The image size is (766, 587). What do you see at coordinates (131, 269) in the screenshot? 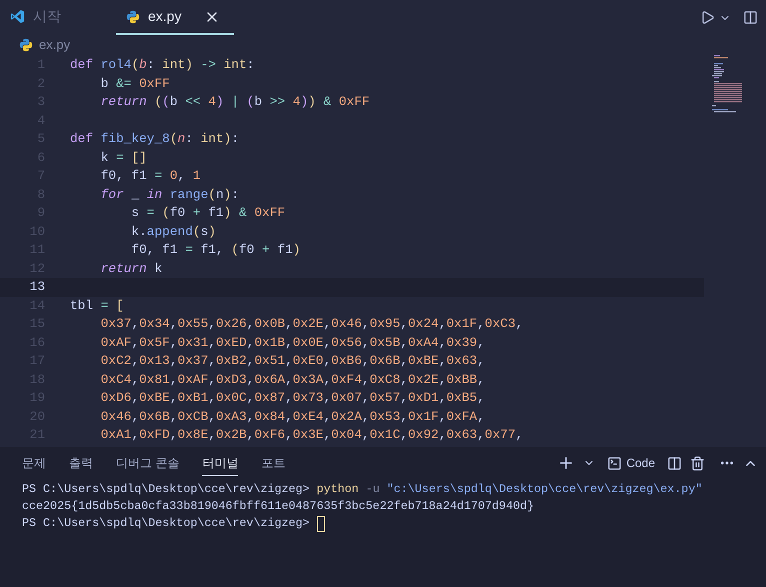
I see `code-line: return k` at bounding box center [131, 269].